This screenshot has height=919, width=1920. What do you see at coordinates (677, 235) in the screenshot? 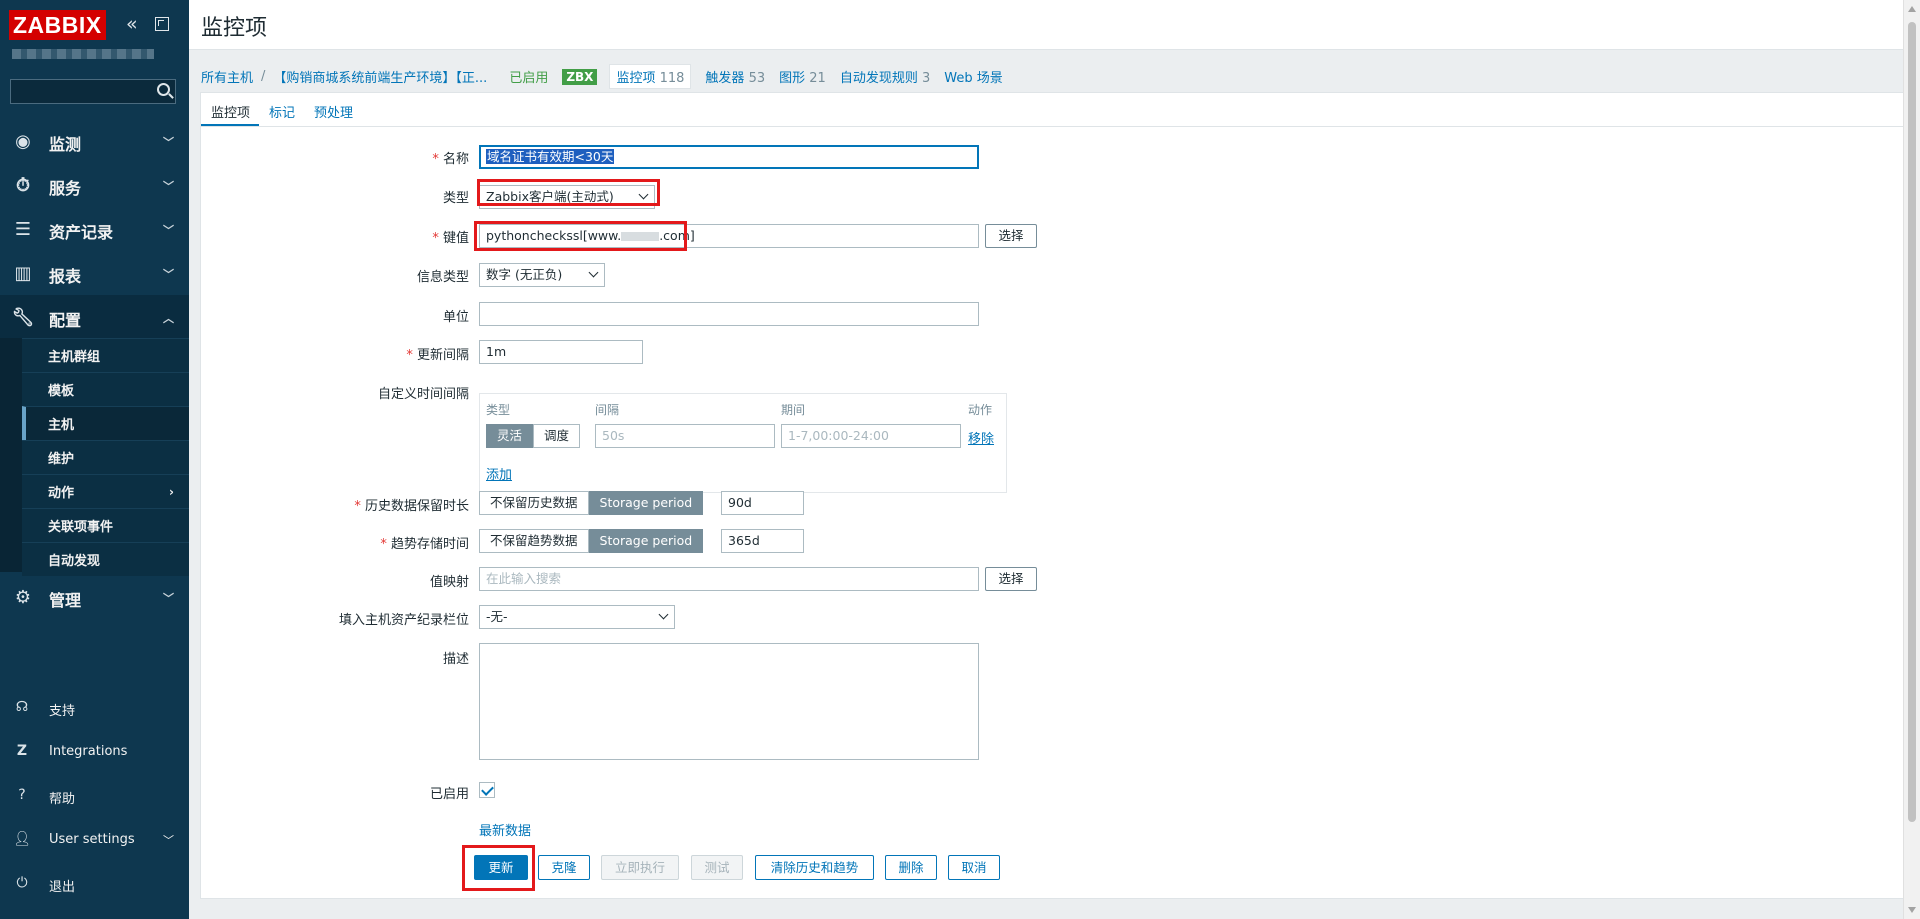
I see `key-value-suffix: .com]` at bounding box center [677, 235].